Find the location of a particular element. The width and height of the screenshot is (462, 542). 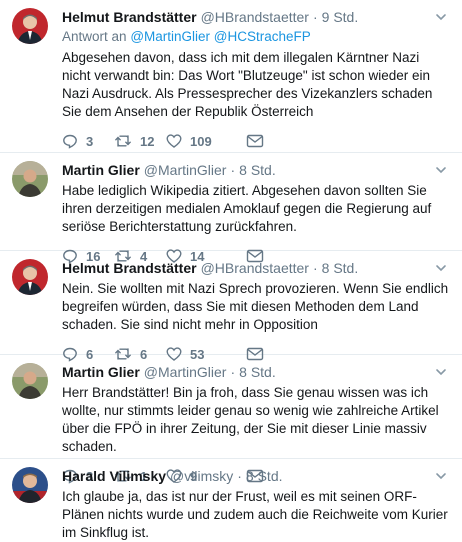

retweet-button: 12 is located at coordinates (140, 141).